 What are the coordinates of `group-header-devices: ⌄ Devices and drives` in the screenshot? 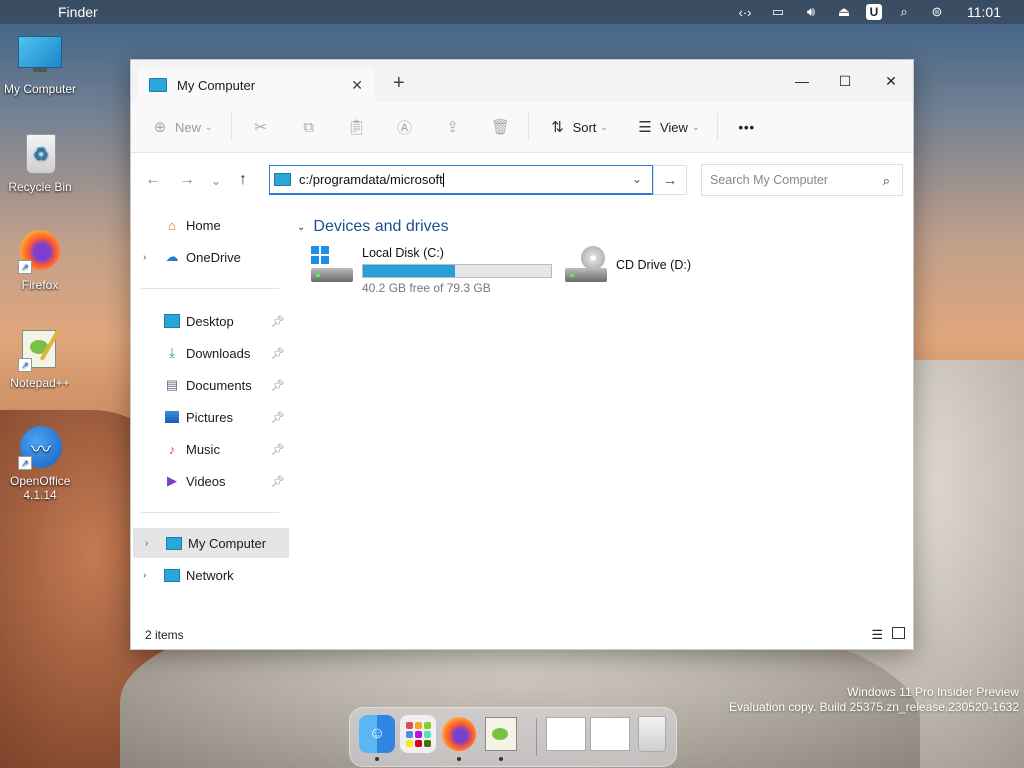 It's located at (373, 227).